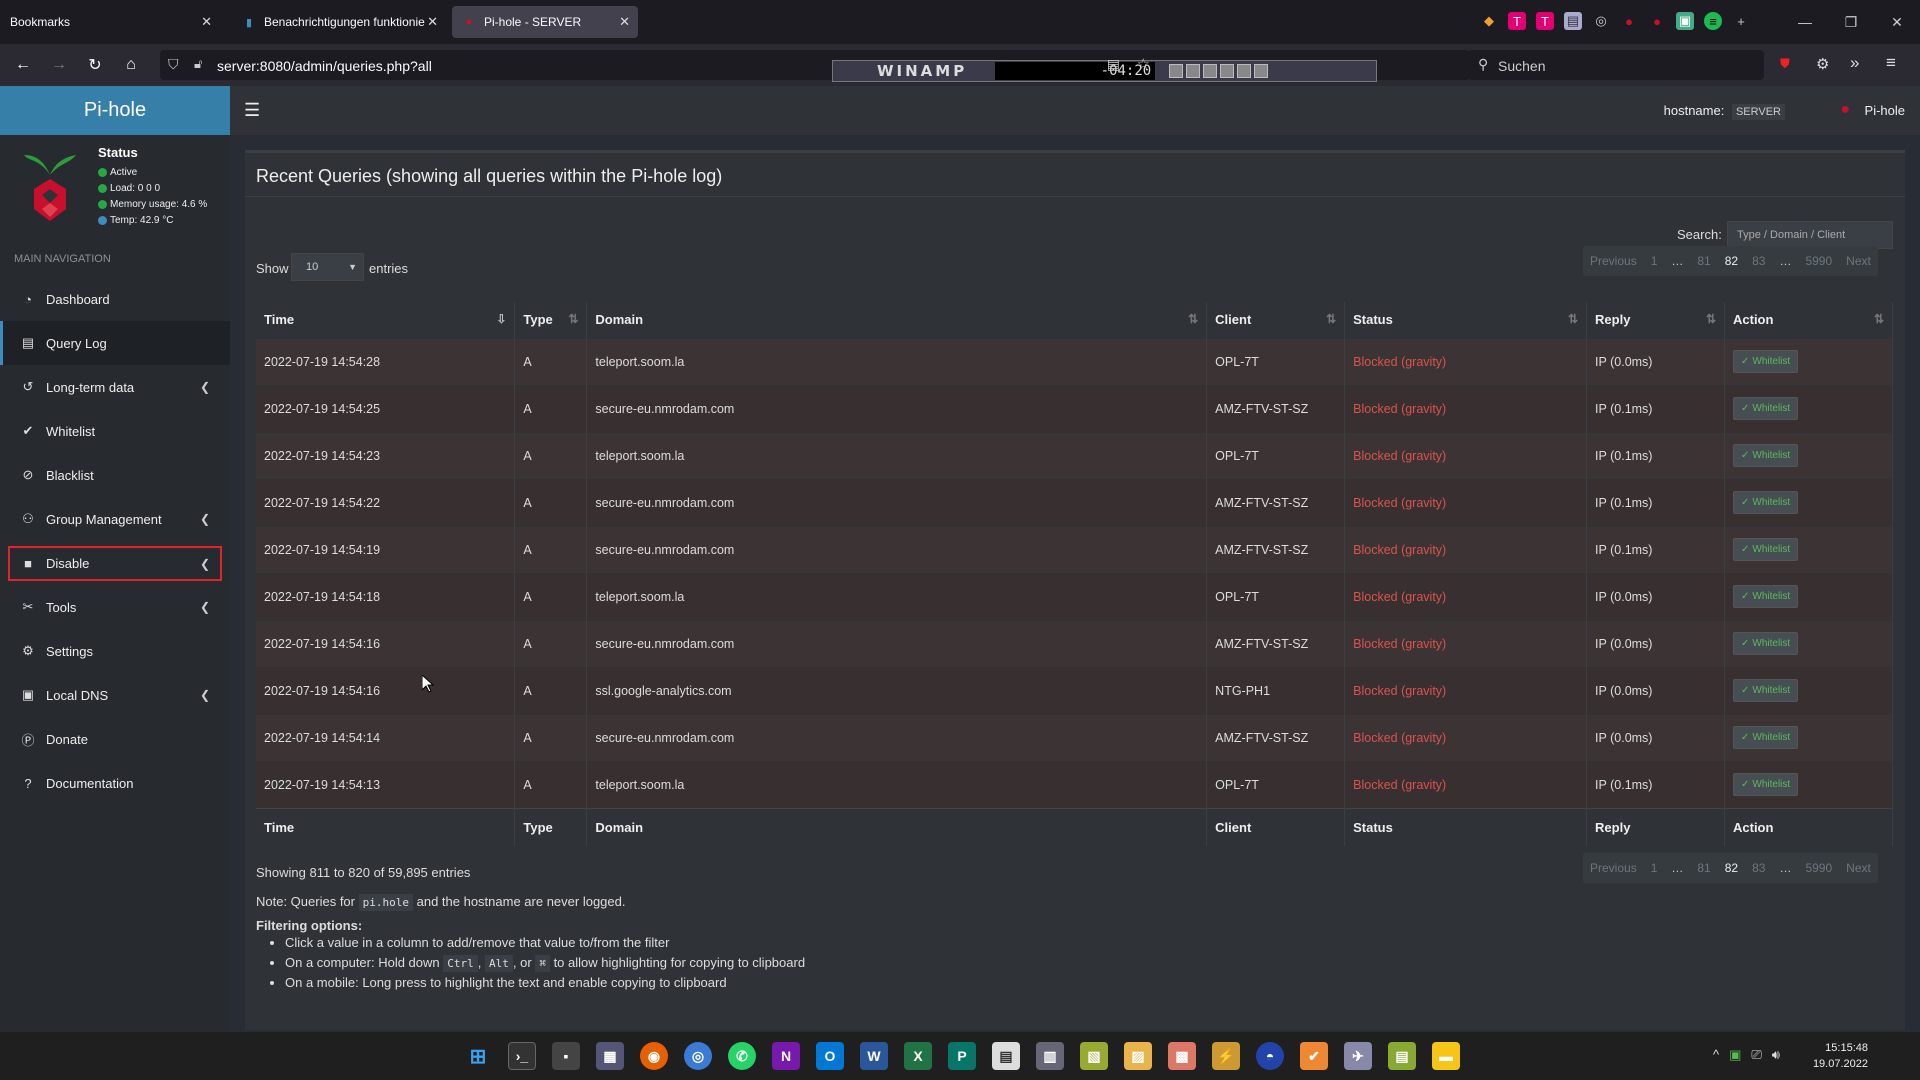 The image size is (1920, 1080). I want to click on app-icon: ✈, so click(1358, 1056).